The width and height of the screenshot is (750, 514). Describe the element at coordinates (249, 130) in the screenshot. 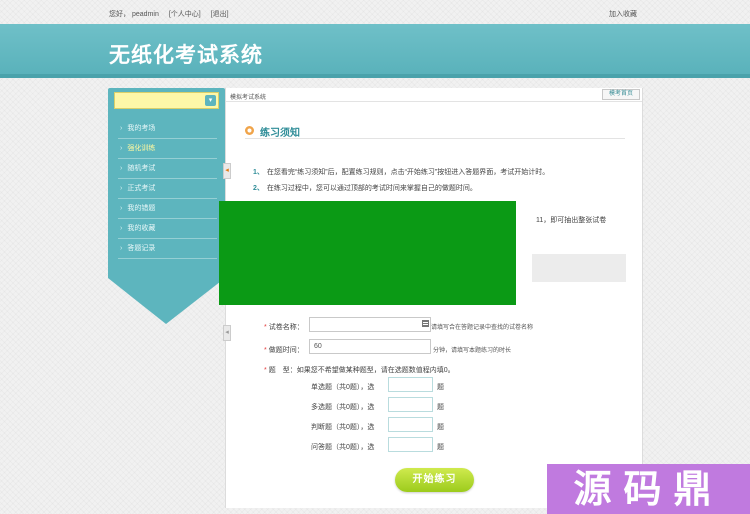

I see `bullet-icon` at that location.